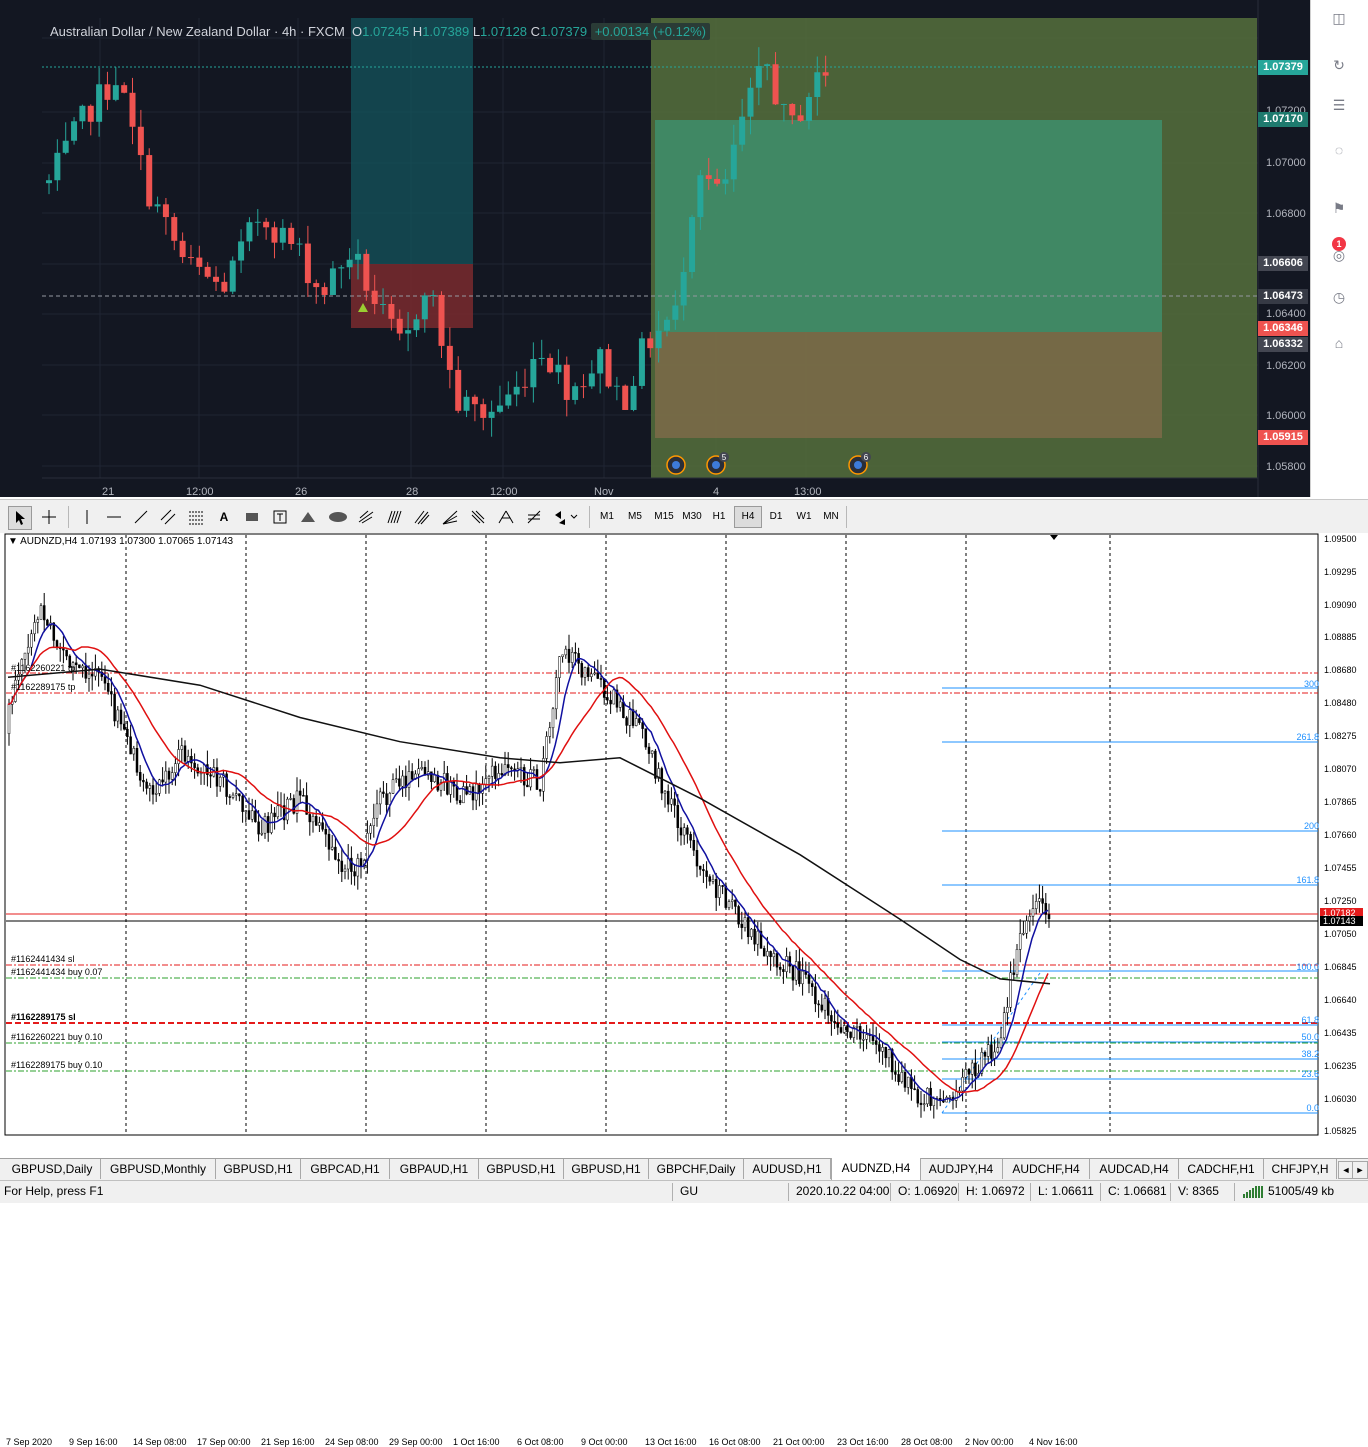  Describe the element at coordinates (196, 517) in the screenshot. I see `fibonacci-icon` at that location.